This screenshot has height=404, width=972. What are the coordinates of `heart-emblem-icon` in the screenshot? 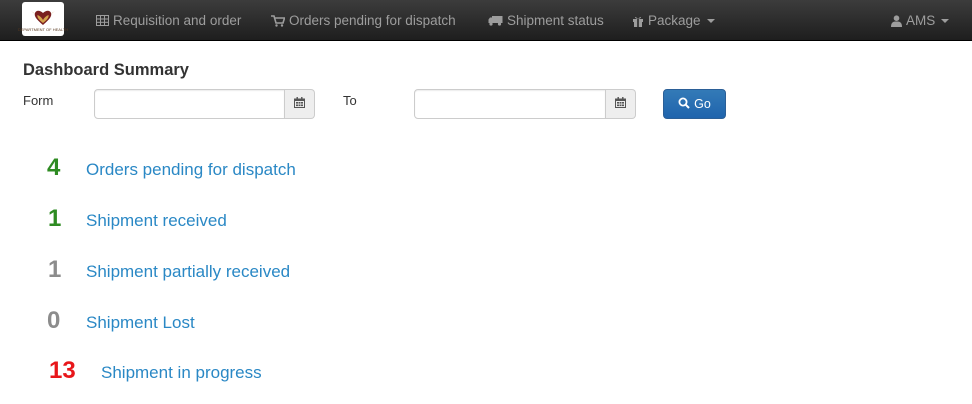 It's located at (43, 17).